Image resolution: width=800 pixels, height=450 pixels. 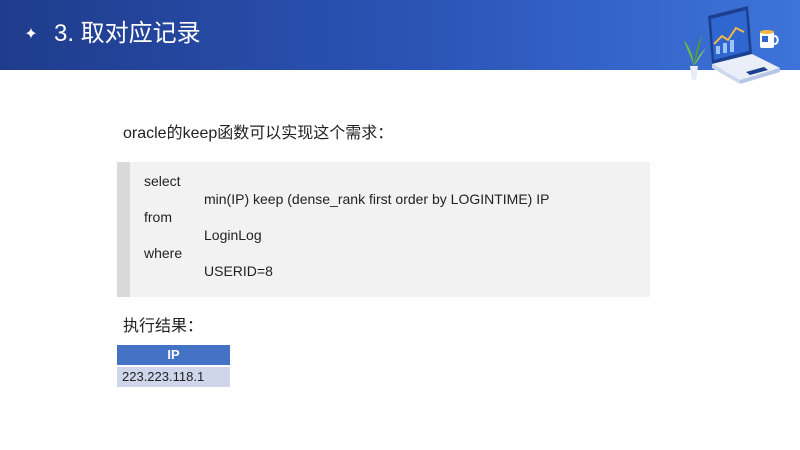 What do you see at coordinates (162, 181) in the screenshot?
I see `code-line-select: select` at bounding box center [162, 181].